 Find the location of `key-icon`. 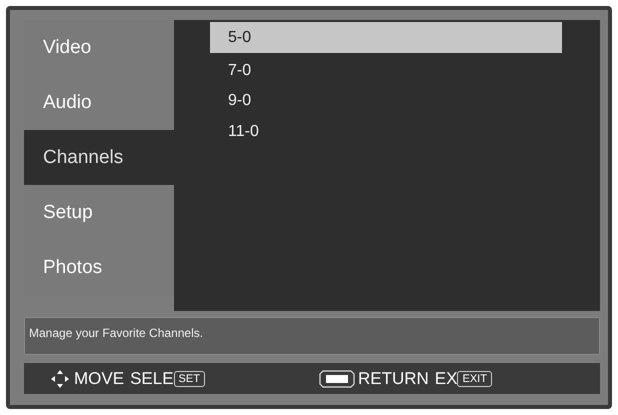

key-icon is located at coordinates (336, 378).